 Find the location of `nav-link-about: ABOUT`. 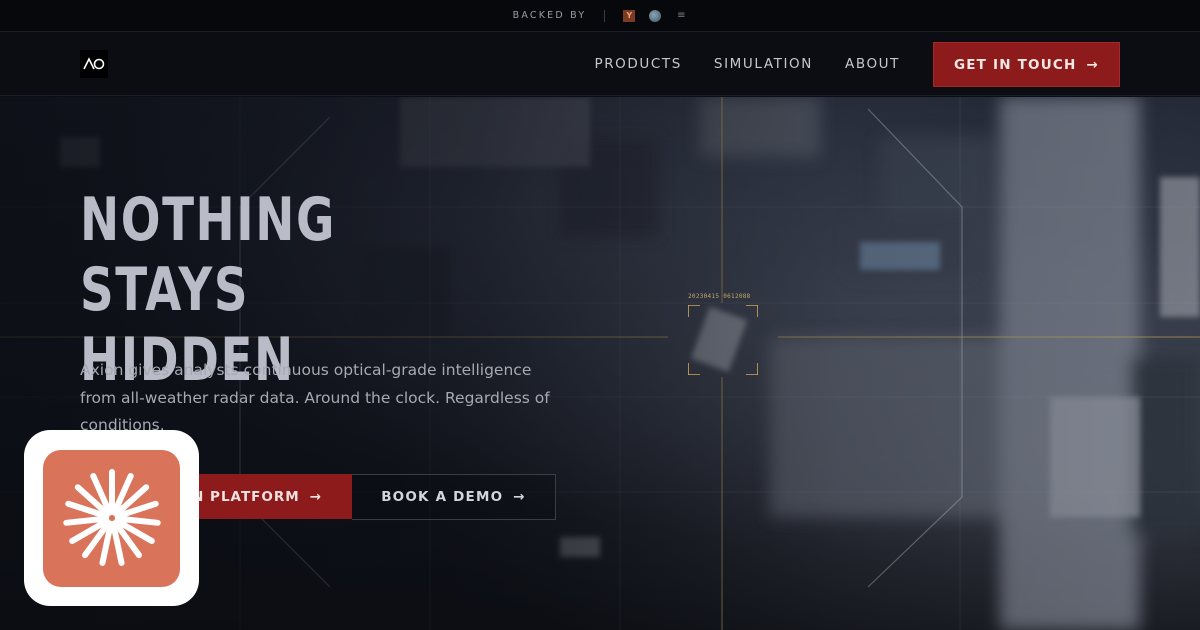

nav-link-about: ABOUT is located at coordinates (872, 64).